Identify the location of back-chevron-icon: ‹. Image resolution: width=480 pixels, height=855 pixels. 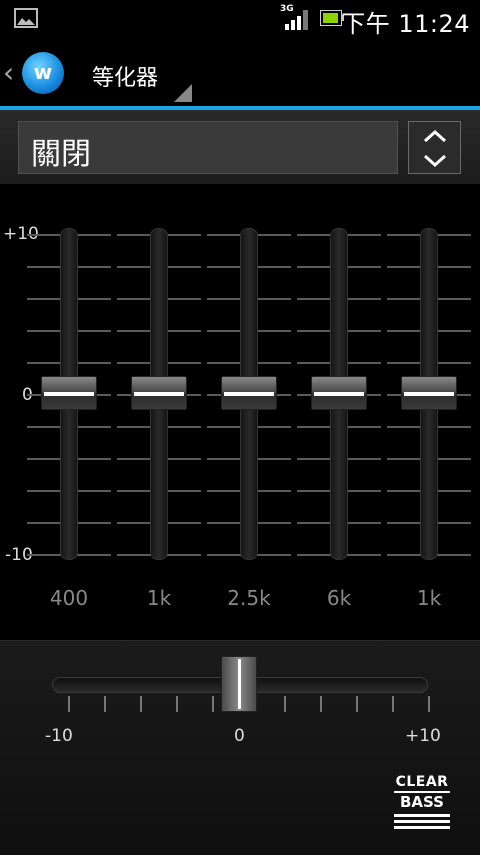
(8, 72).